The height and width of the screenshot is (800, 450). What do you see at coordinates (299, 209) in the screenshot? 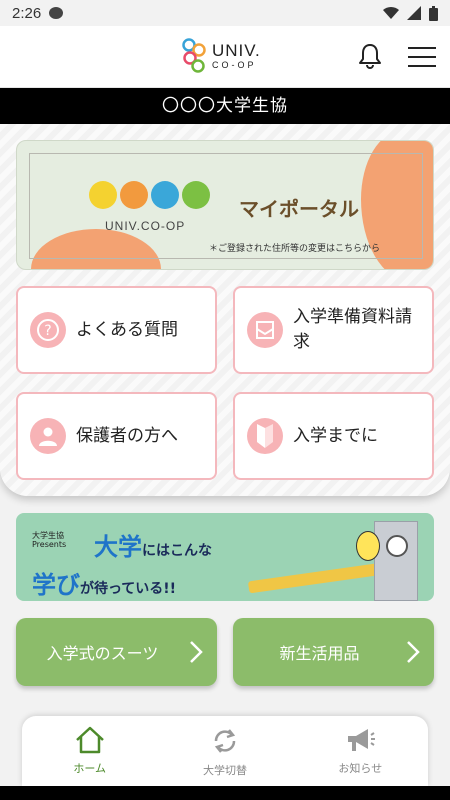
I see `my-portal-label: マイポータル` at bounding box center [299, 209].